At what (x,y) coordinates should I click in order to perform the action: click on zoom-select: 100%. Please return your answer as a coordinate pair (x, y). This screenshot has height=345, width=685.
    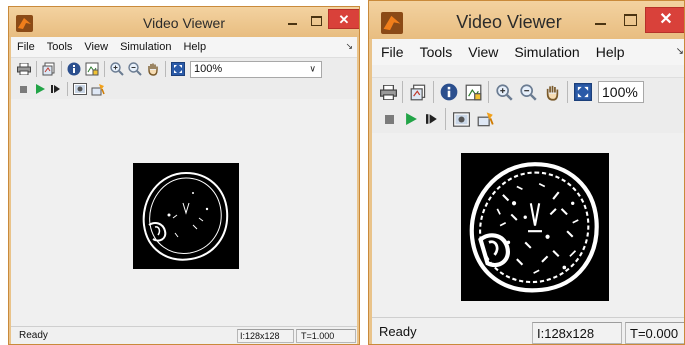
    Looking at the image, I should click on (621, 92).